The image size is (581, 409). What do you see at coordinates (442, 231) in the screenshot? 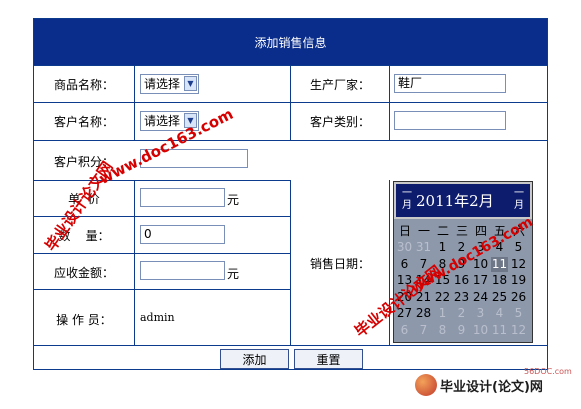
I see `weekday-label: 二` at bounding box center [442, 231].